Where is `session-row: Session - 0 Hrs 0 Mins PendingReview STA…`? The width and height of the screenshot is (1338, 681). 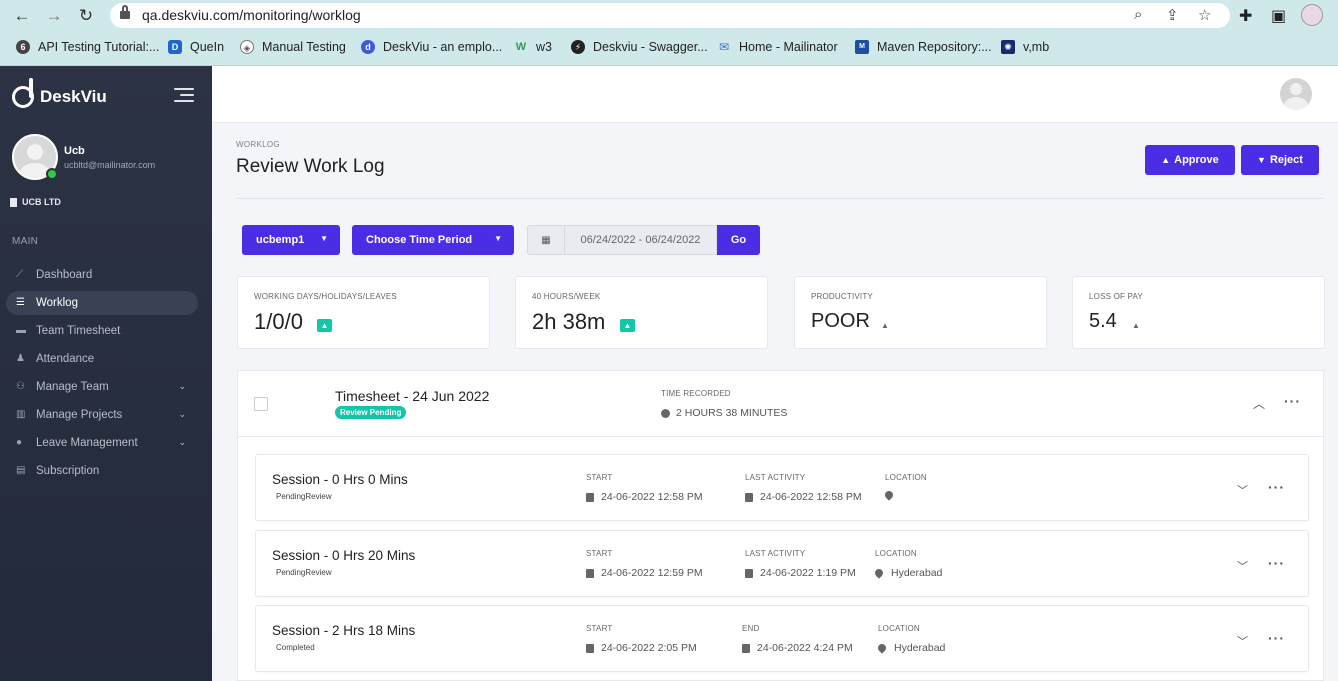 session-row: Session - 0 Hrs 0 Mins PendingReview STA… is located at coordinates (782, 487).